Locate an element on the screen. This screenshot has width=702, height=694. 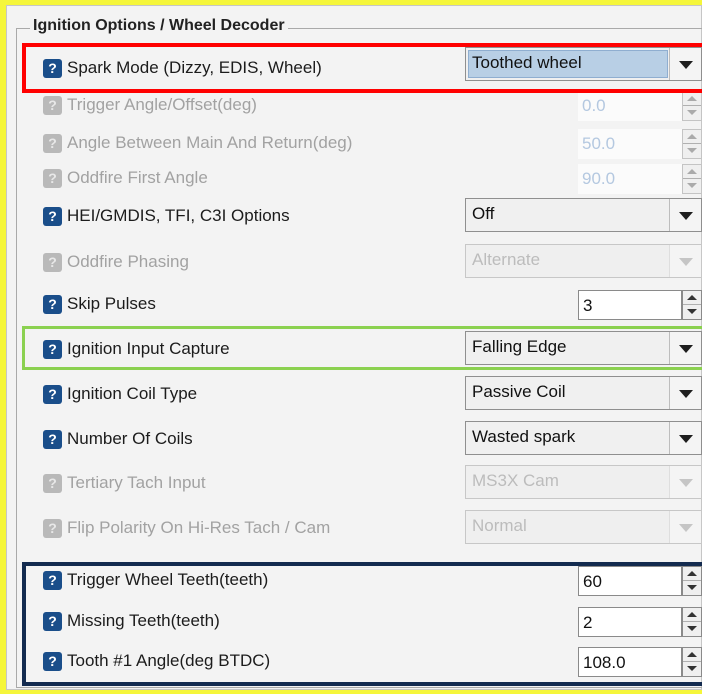
oddfire-first-spinner is located at coordinates (692, 179).